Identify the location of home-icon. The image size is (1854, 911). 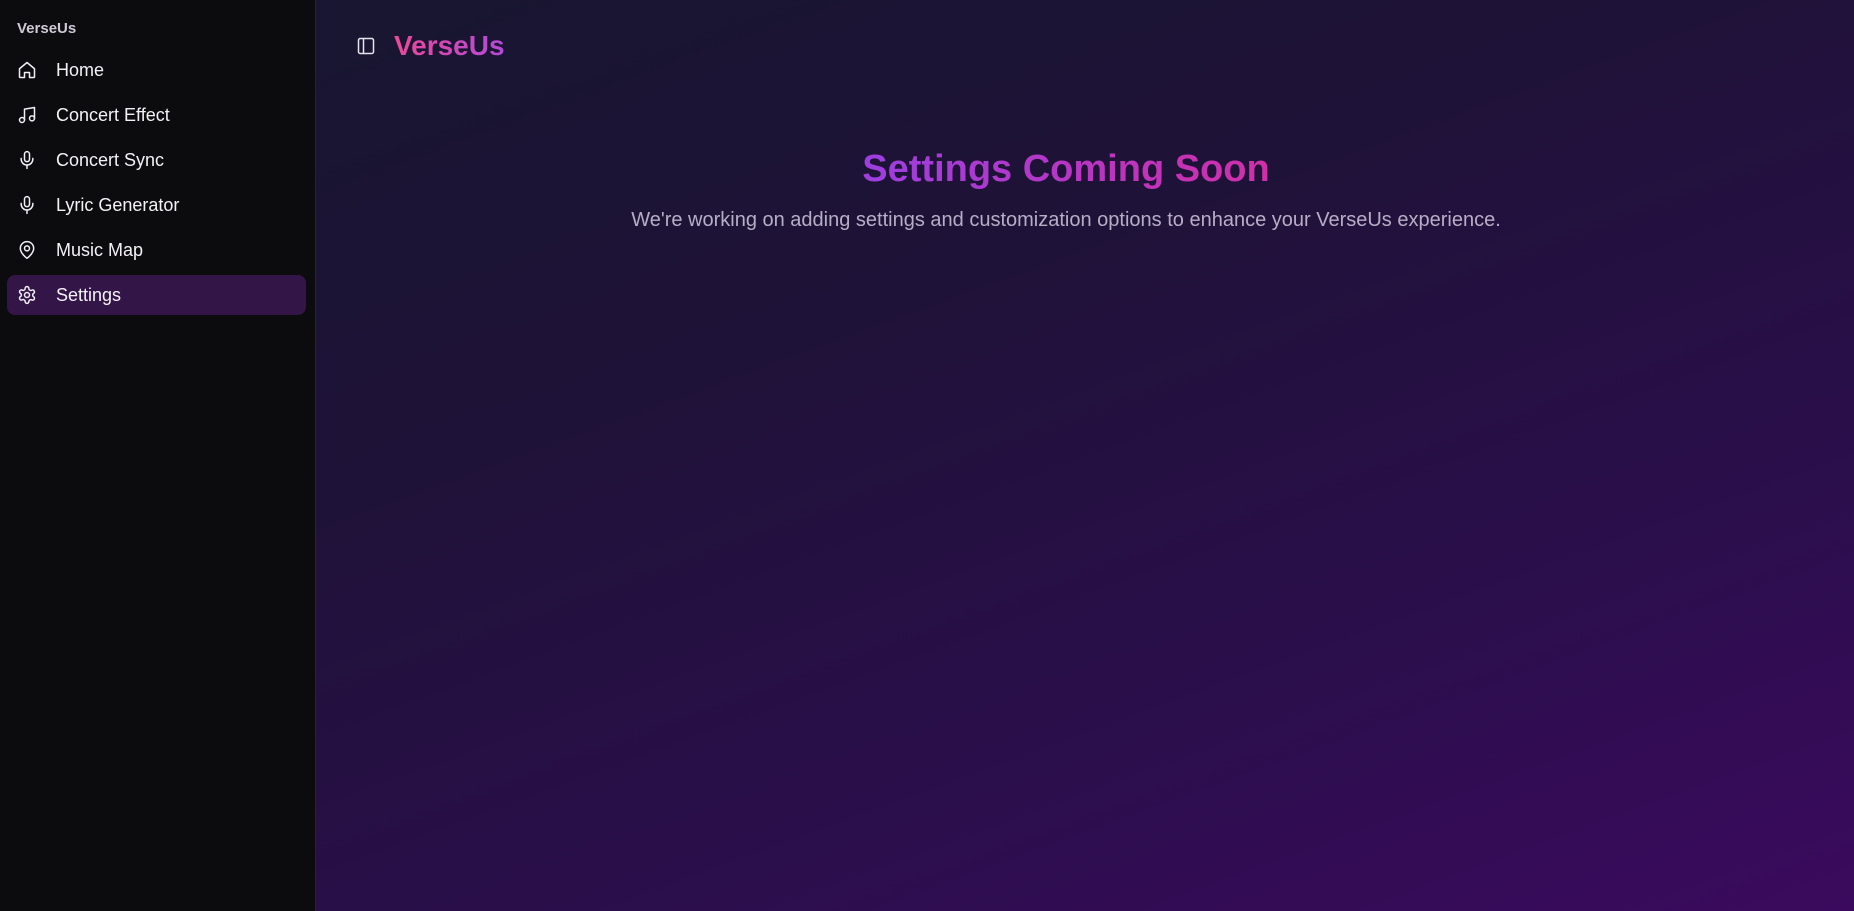
(27, 70).